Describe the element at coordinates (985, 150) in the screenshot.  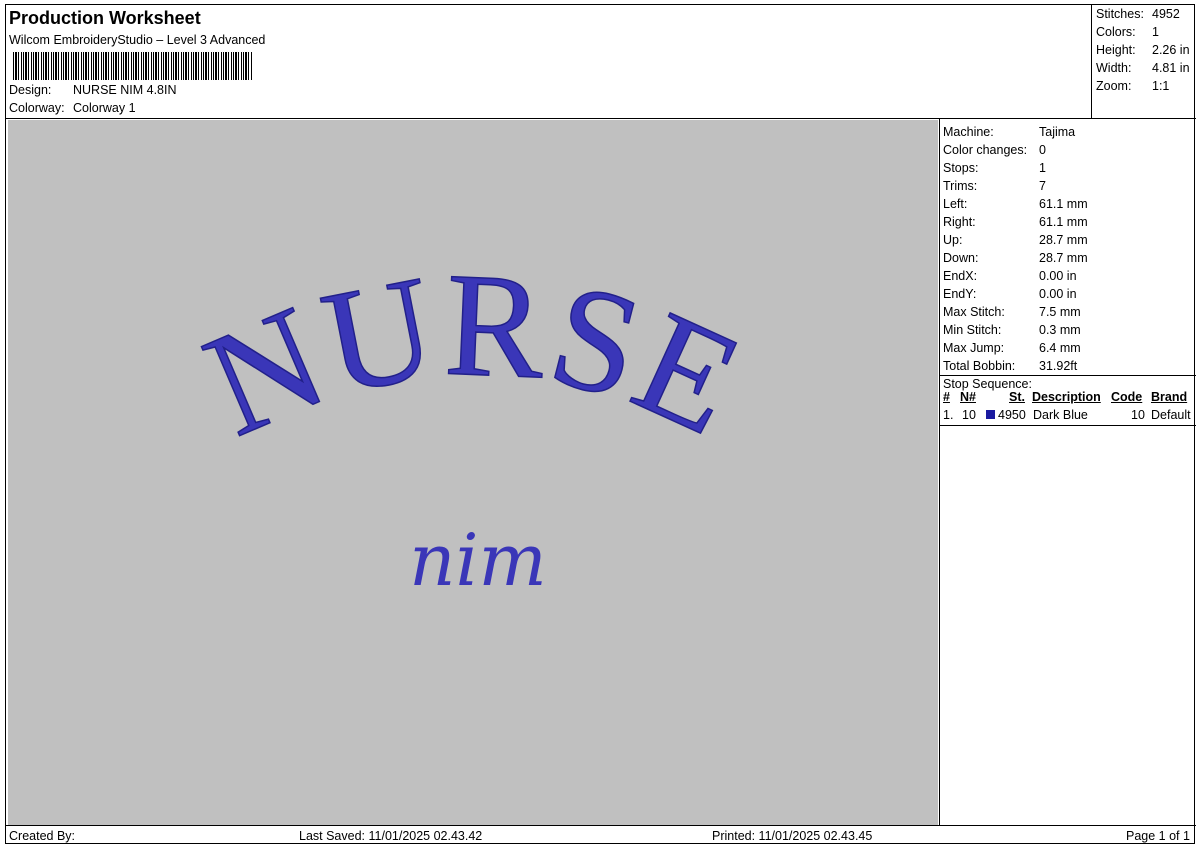
I see `detail-label: Color changes:` at that location.